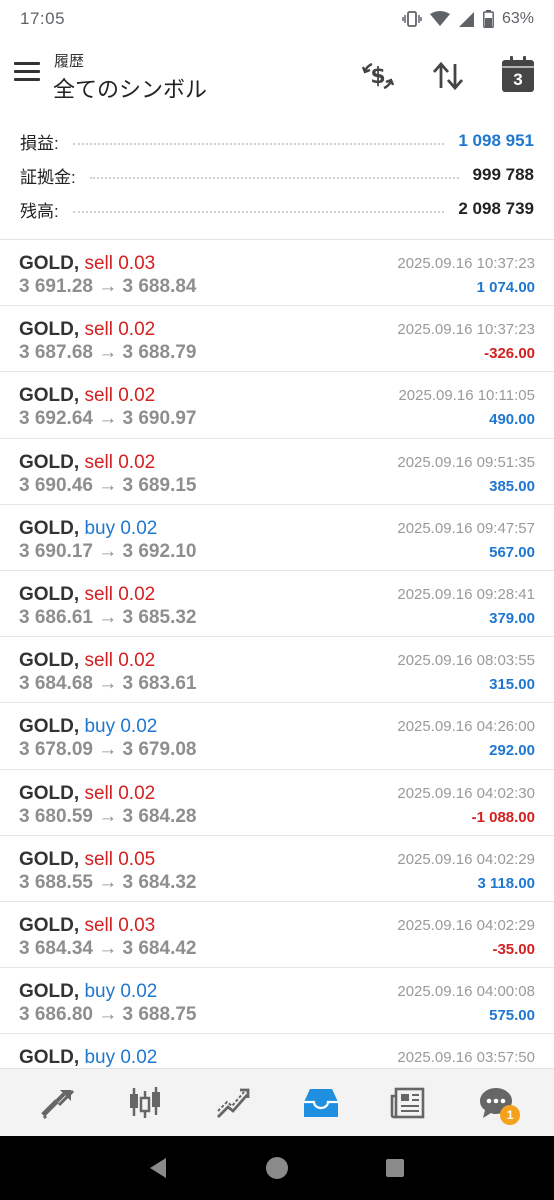  What do you see at coordinates (412, 19) in the screenshot?
I see `vibrate-icon` at bounding box center [412, 19].